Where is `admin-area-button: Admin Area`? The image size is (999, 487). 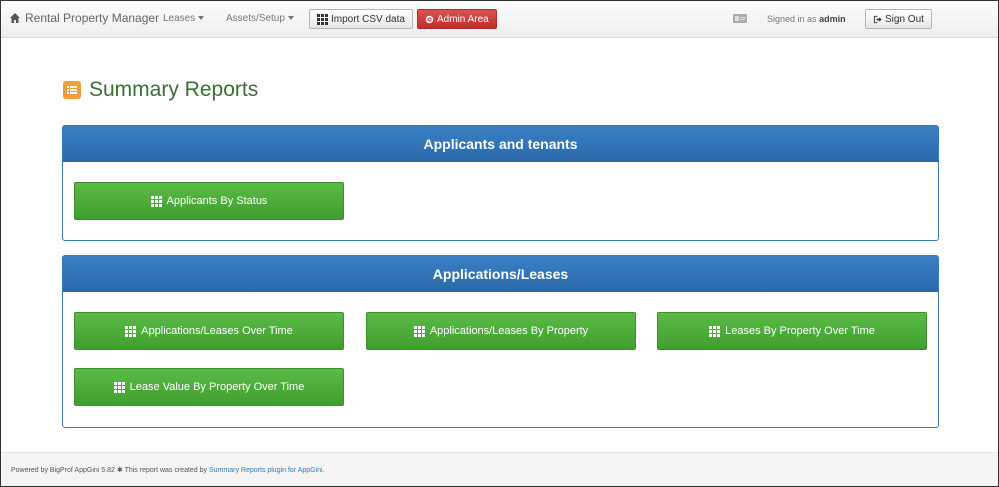 admin-area-button: Admin Area is located at coordinates (457, 19).